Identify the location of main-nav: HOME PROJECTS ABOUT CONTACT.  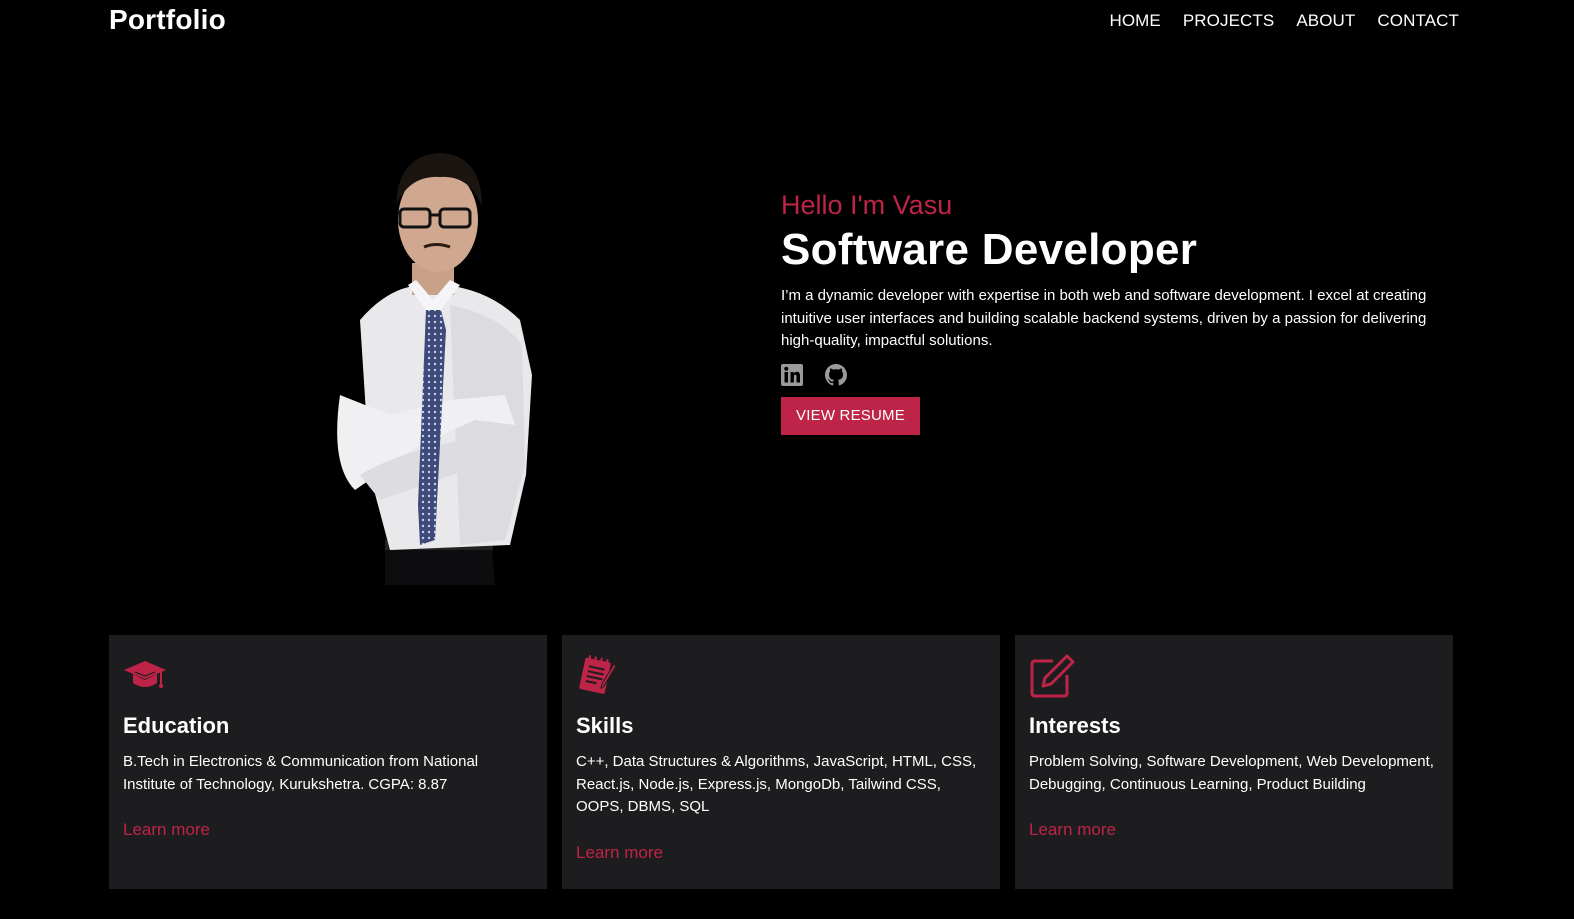
(1284, 21).